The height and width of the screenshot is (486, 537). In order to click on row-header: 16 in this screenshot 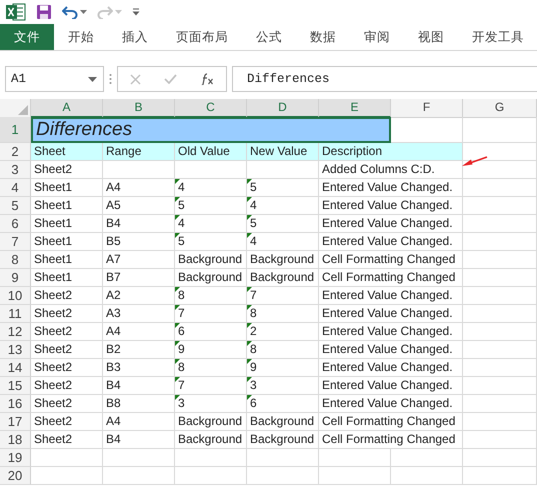, I will do `click(15, 404)`.